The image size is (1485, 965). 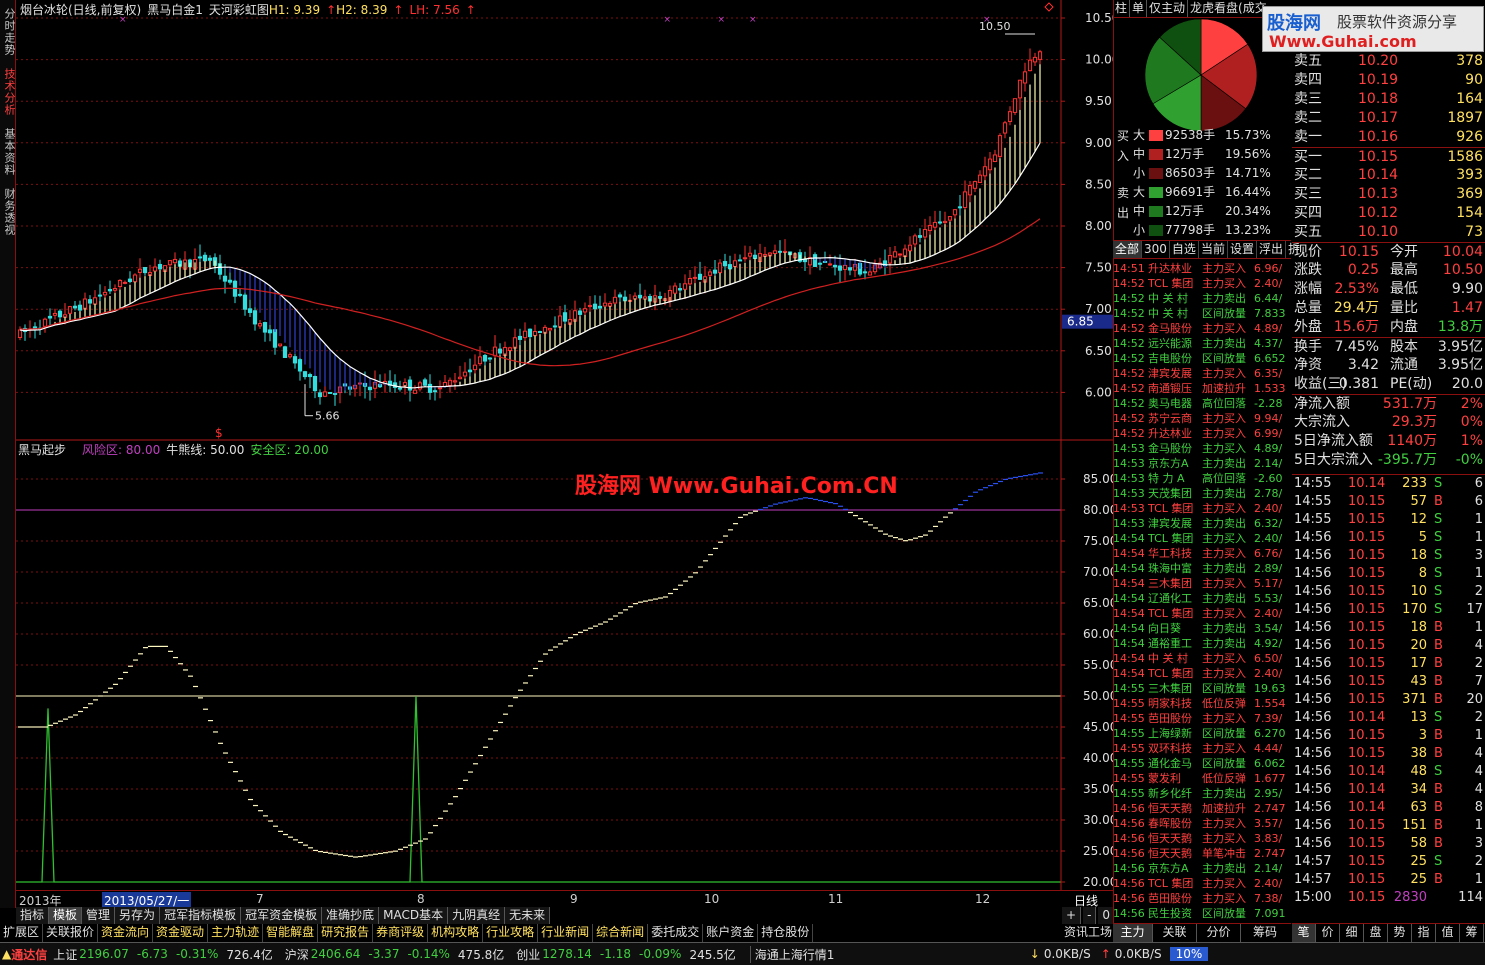 What do you see at coordinates (65, 954) in the screenshot?
I see `index-sh-name: 上证` at bounding box center [65, 954].